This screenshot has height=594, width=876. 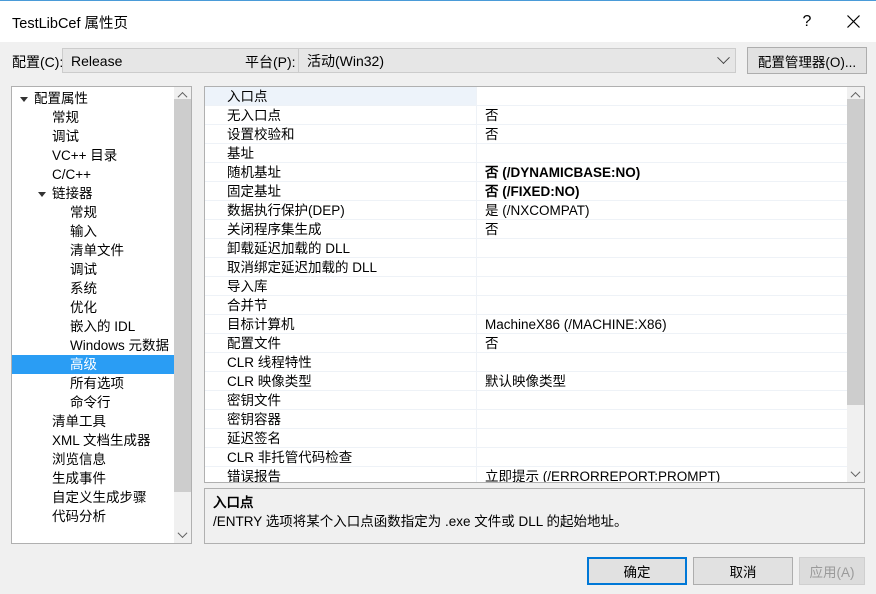 I want to click on property-row: 随机基址否 (/DYNAMICBASE:NO), so click(x=526, y=172).